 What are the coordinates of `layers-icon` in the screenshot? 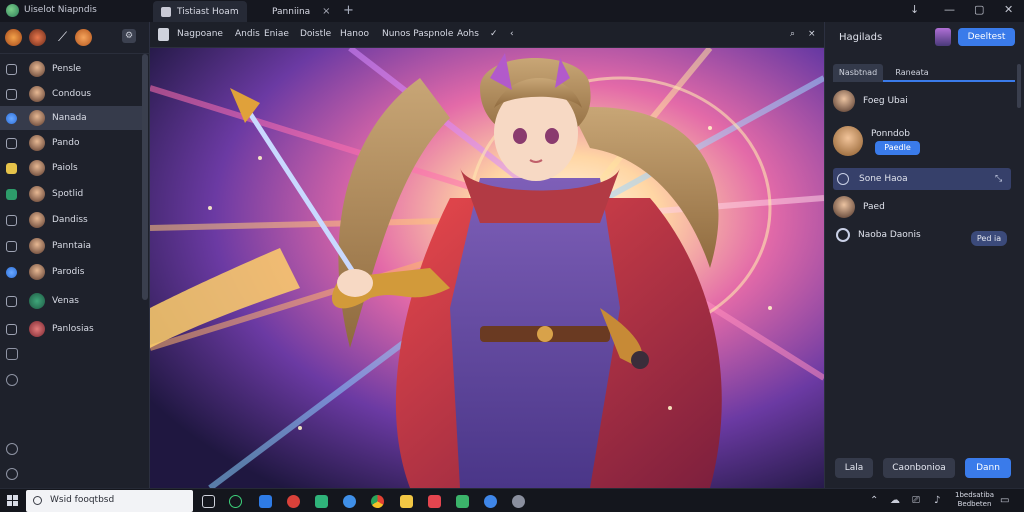 It's located at (12, 354).